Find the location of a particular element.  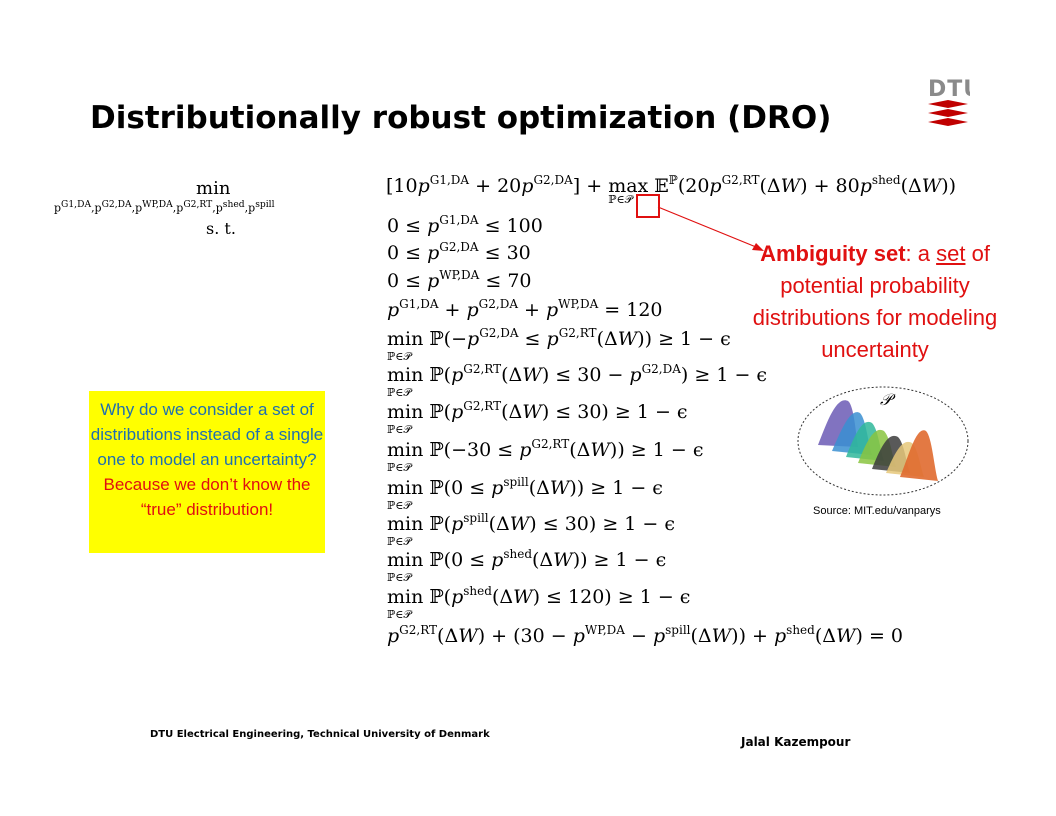

min-operator: min is located at coordinates (213, 188).